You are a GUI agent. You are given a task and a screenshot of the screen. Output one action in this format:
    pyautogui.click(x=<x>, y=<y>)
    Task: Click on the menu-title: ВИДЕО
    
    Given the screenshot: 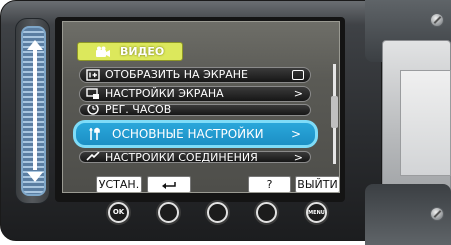 What is the action you would take?
    pyautogui.click(x=142, y=51)
    